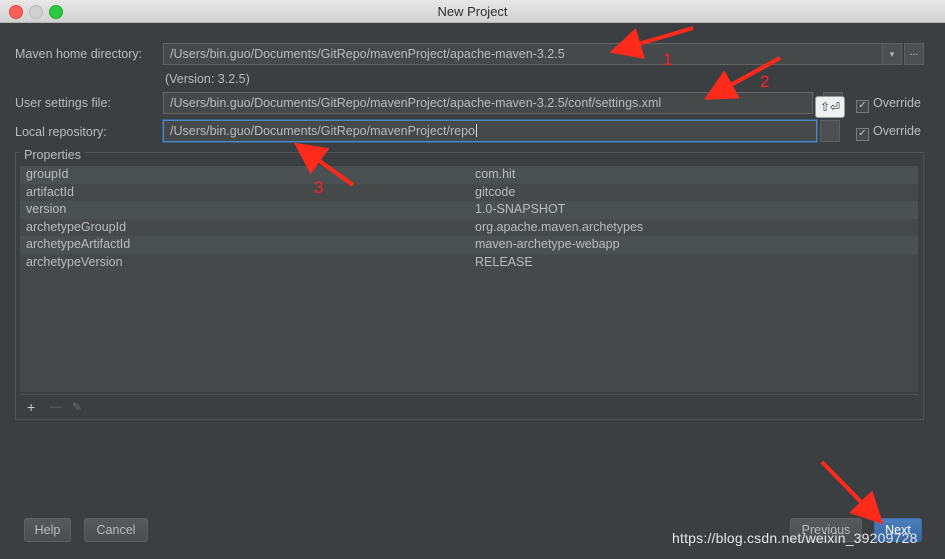  Describe the element at coordinates (116, 530) in the screenshot. I see `cancel-button: Cancel` at that location.